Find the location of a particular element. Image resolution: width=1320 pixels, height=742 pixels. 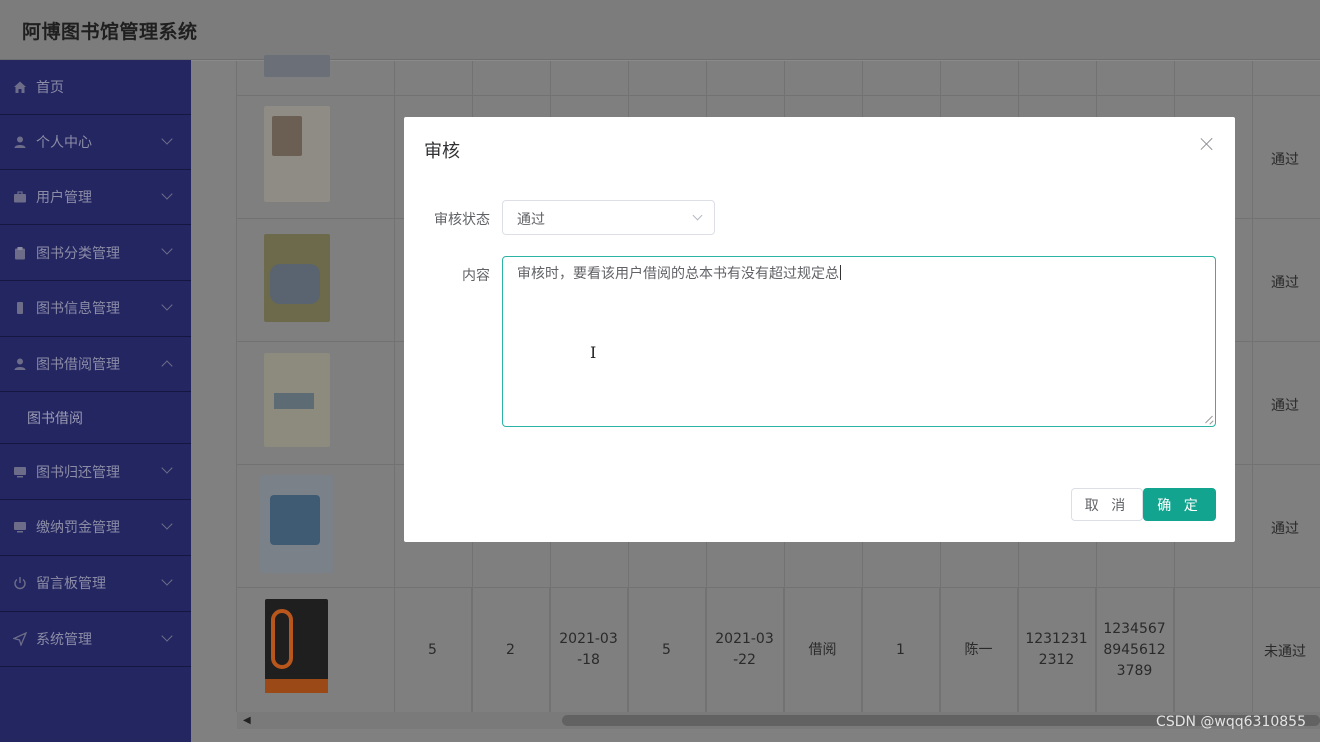

chevron-up-icon is located at coordinates (167, 366).